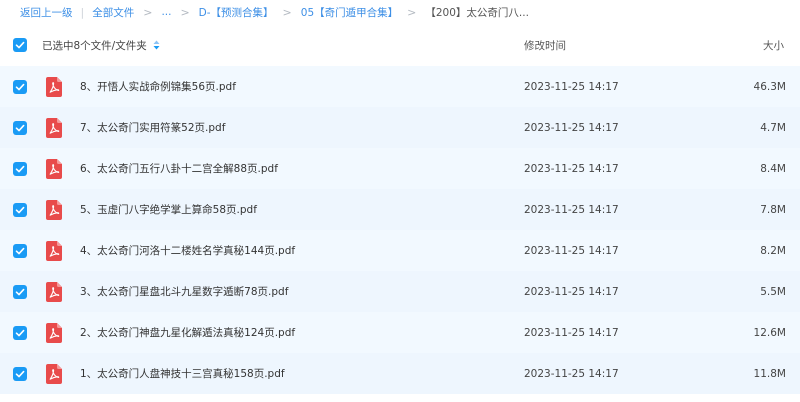  What do you see at coordinates (158, 86) in the screenshot?
I see `file-name: 8、开悟人实战命例锦集56页.pdf` at bounding box center [158, 86].